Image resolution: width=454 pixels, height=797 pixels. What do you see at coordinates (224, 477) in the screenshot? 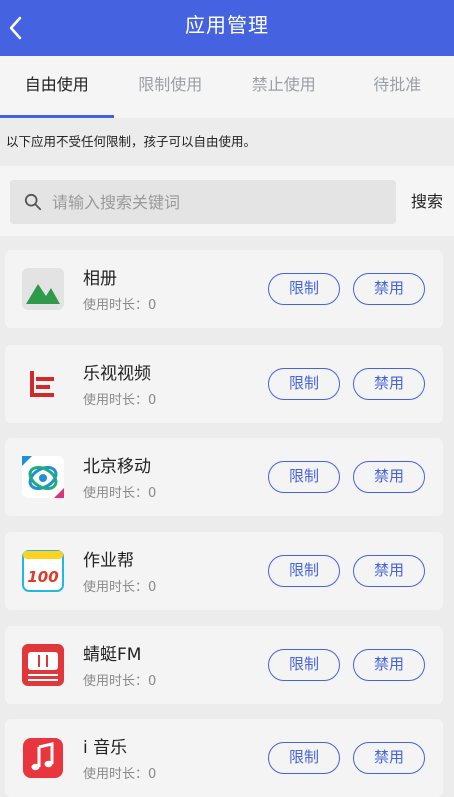
I see `list-item: 北京移动 使用时长：0 限制 禁用` at bounding box center [224, 477].